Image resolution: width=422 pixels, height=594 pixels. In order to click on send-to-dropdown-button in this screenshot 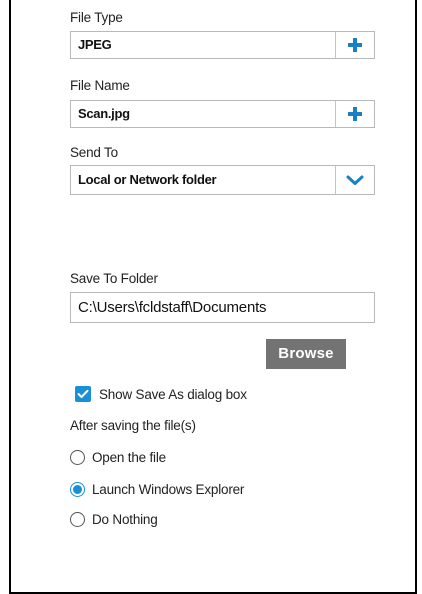, I will do `click(354, 180)`.